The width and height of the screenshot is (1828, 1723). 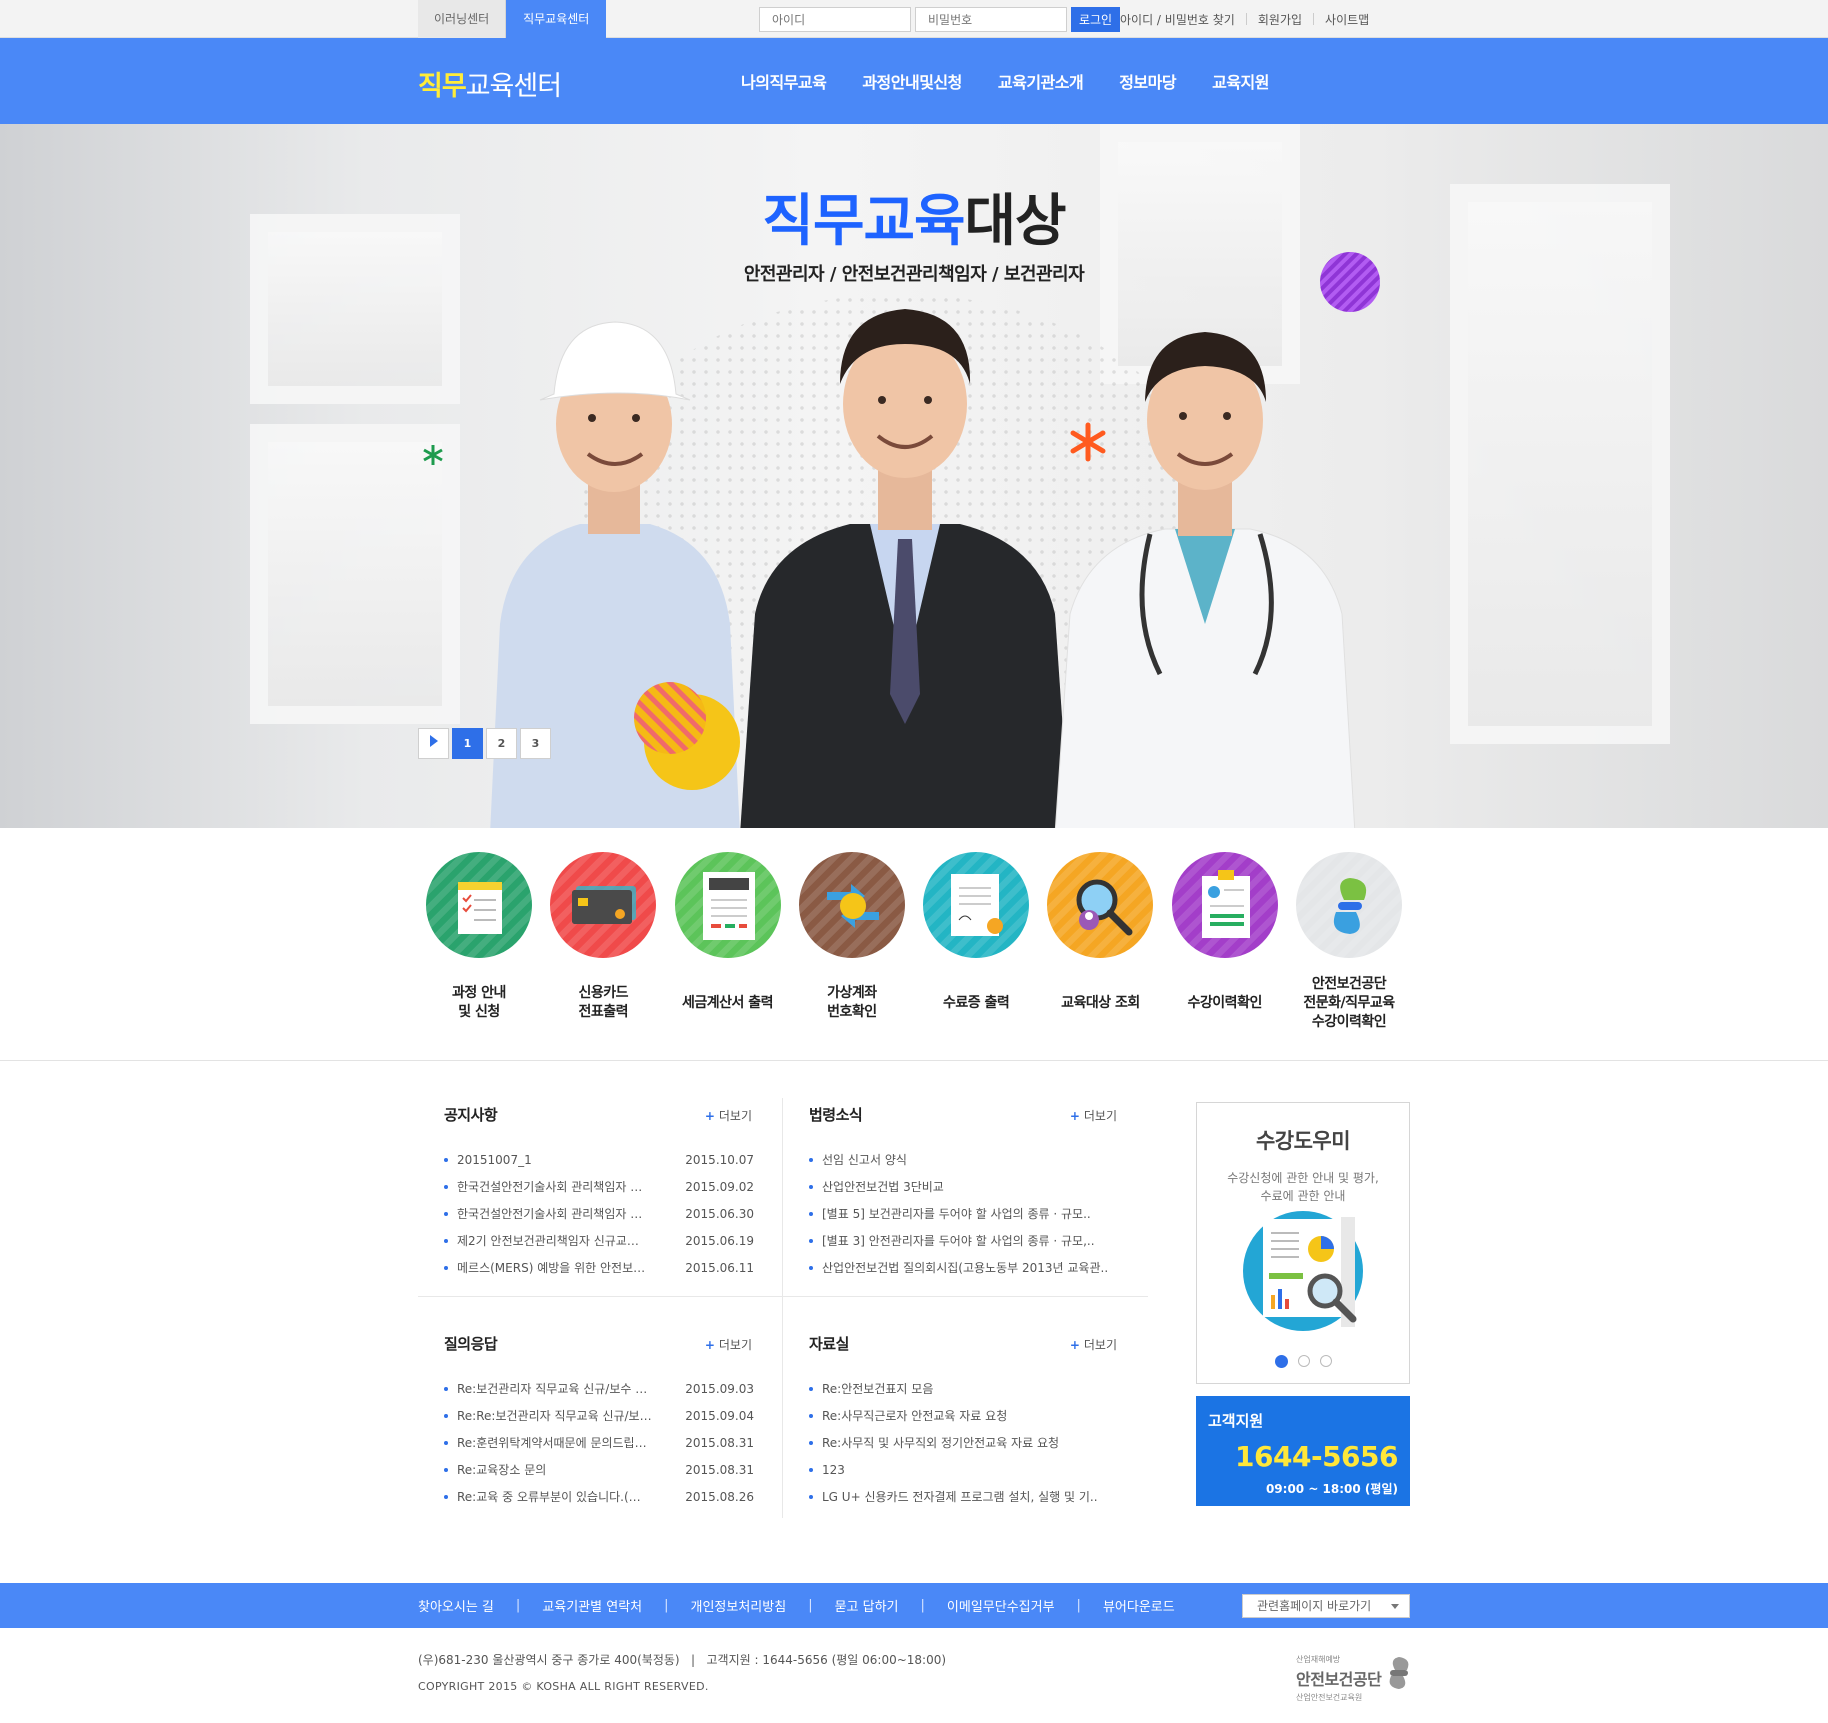 I want to click on item-date: 2015.09.02, so click(x=719, y=1186).